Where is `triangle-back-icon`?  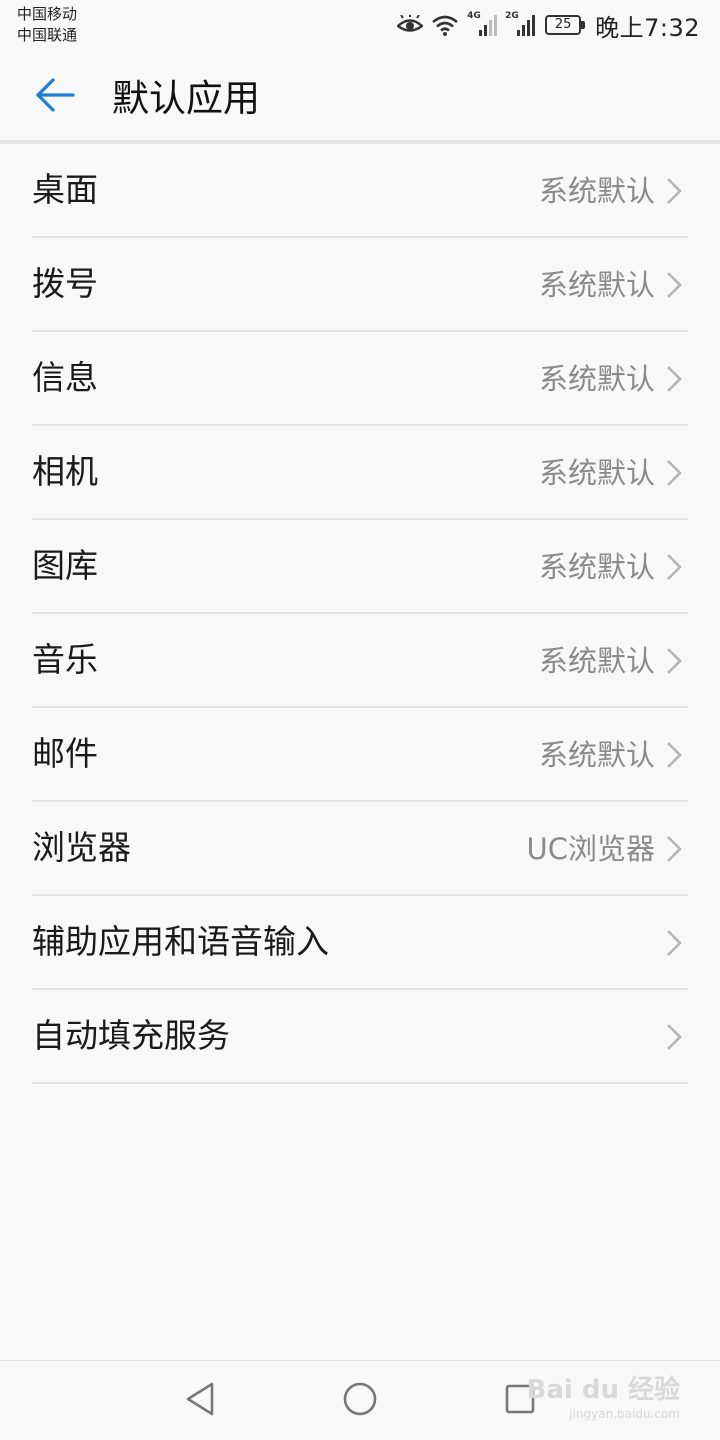
triangle-back-icon is located at coordinates (200, 1401).